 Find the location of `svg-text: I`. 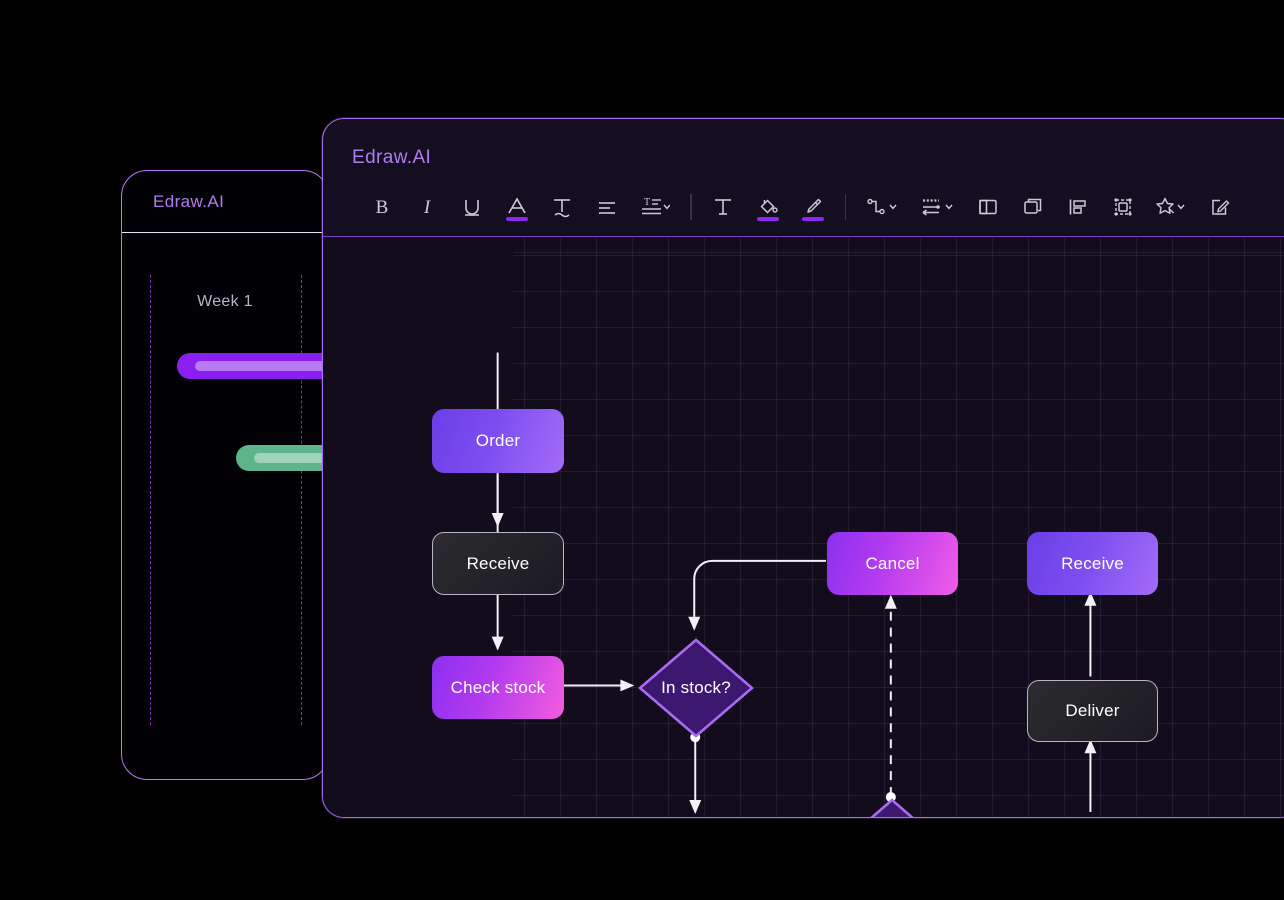

svg-text: I is located at coordinates (426, 207).